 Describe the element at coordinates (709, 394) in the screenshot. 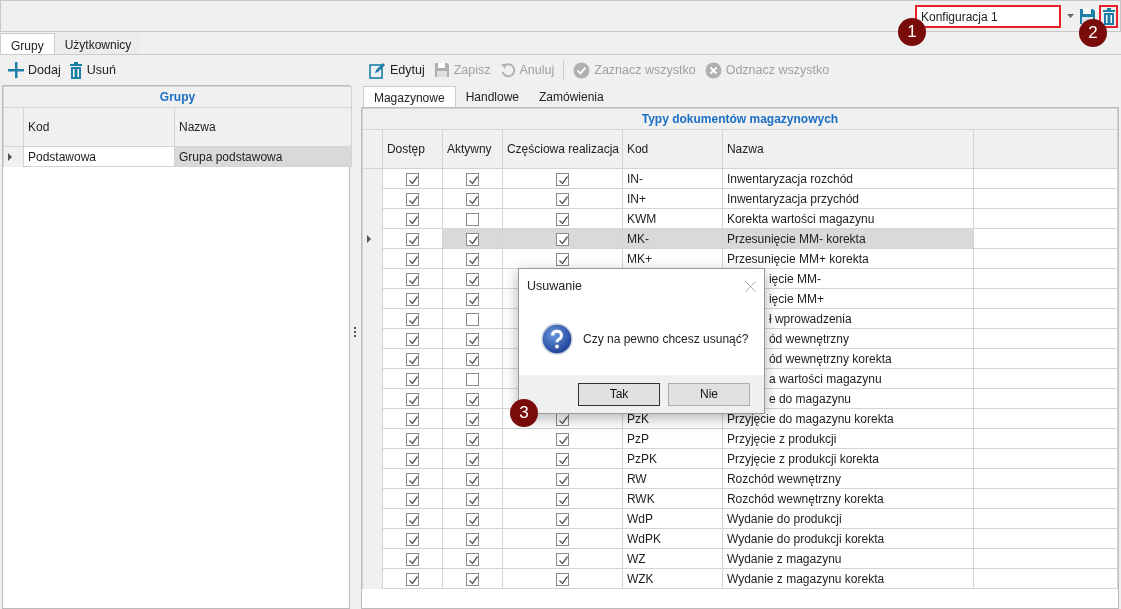

I see `dialog-button: Nie` at that location.